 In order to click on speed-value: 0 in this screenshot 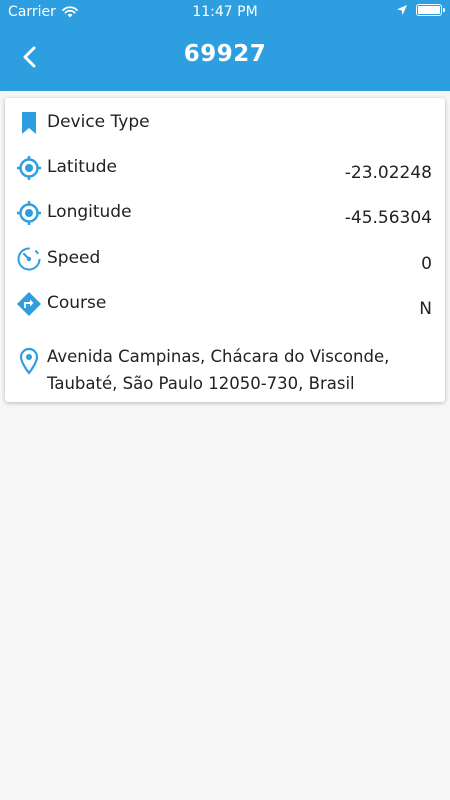, I will do `click(426, 264)`.